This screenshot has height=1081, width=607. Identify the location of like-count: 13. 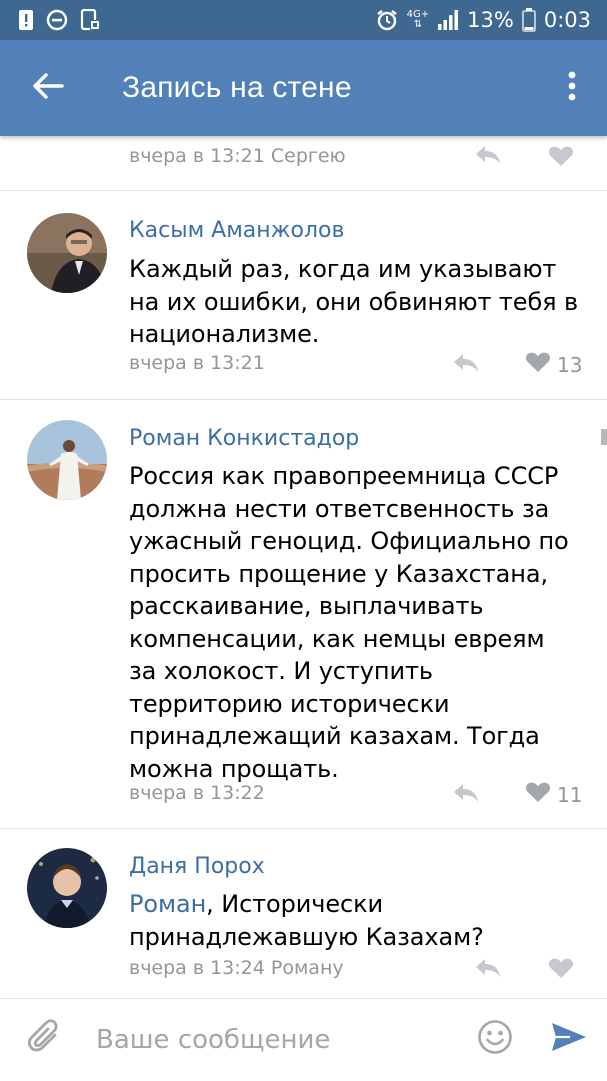
(570, 364).